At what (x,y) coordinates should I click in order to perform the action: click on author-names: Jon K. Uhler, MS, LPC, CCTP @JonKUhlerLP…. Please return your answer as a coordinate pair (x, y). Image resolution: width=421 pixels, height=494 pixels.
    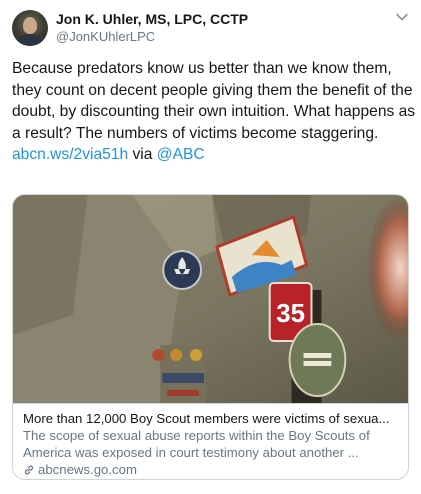
    Looking at the image, I should click on (152, 28).